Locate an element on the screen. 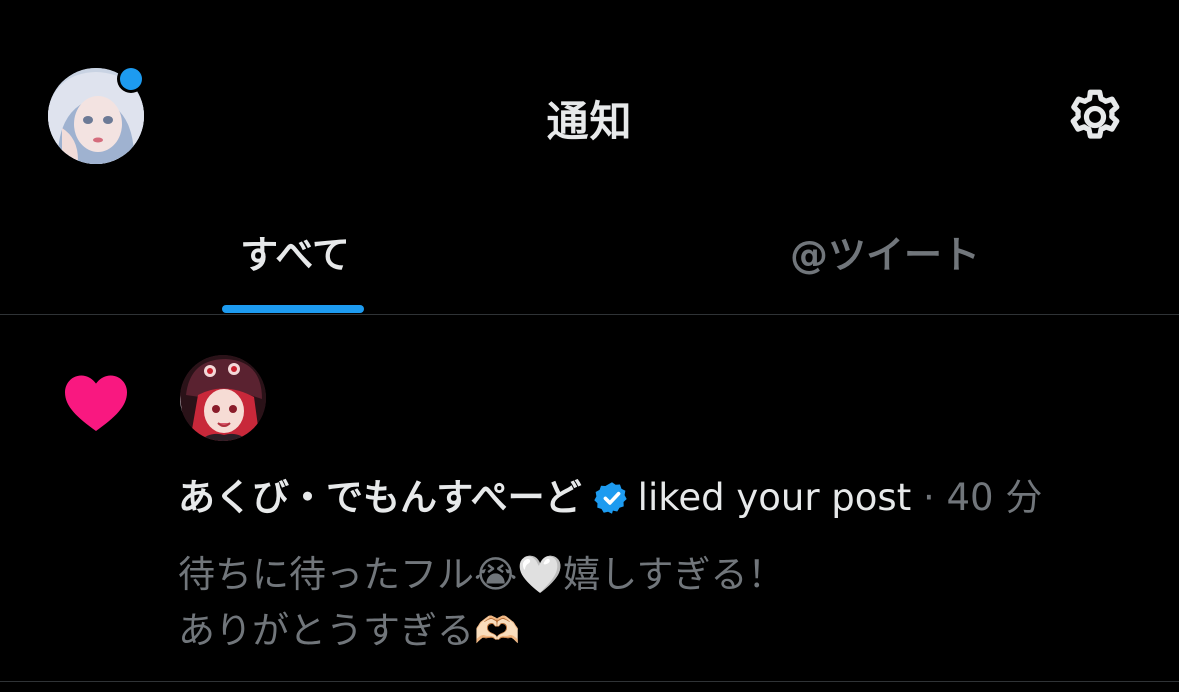  user-avatar is located at coordinates (223, 398).